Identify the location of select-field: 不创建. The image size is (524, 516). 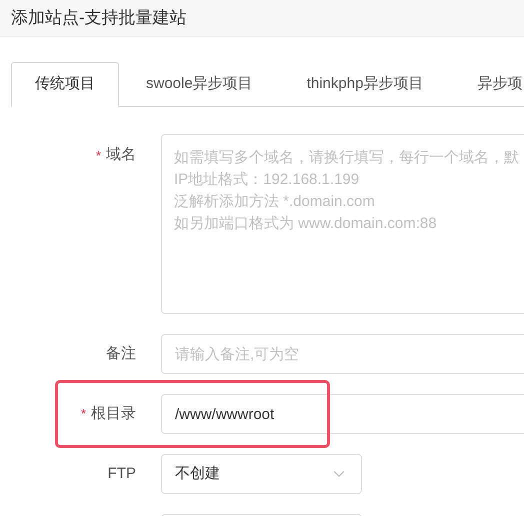
(261, 474).